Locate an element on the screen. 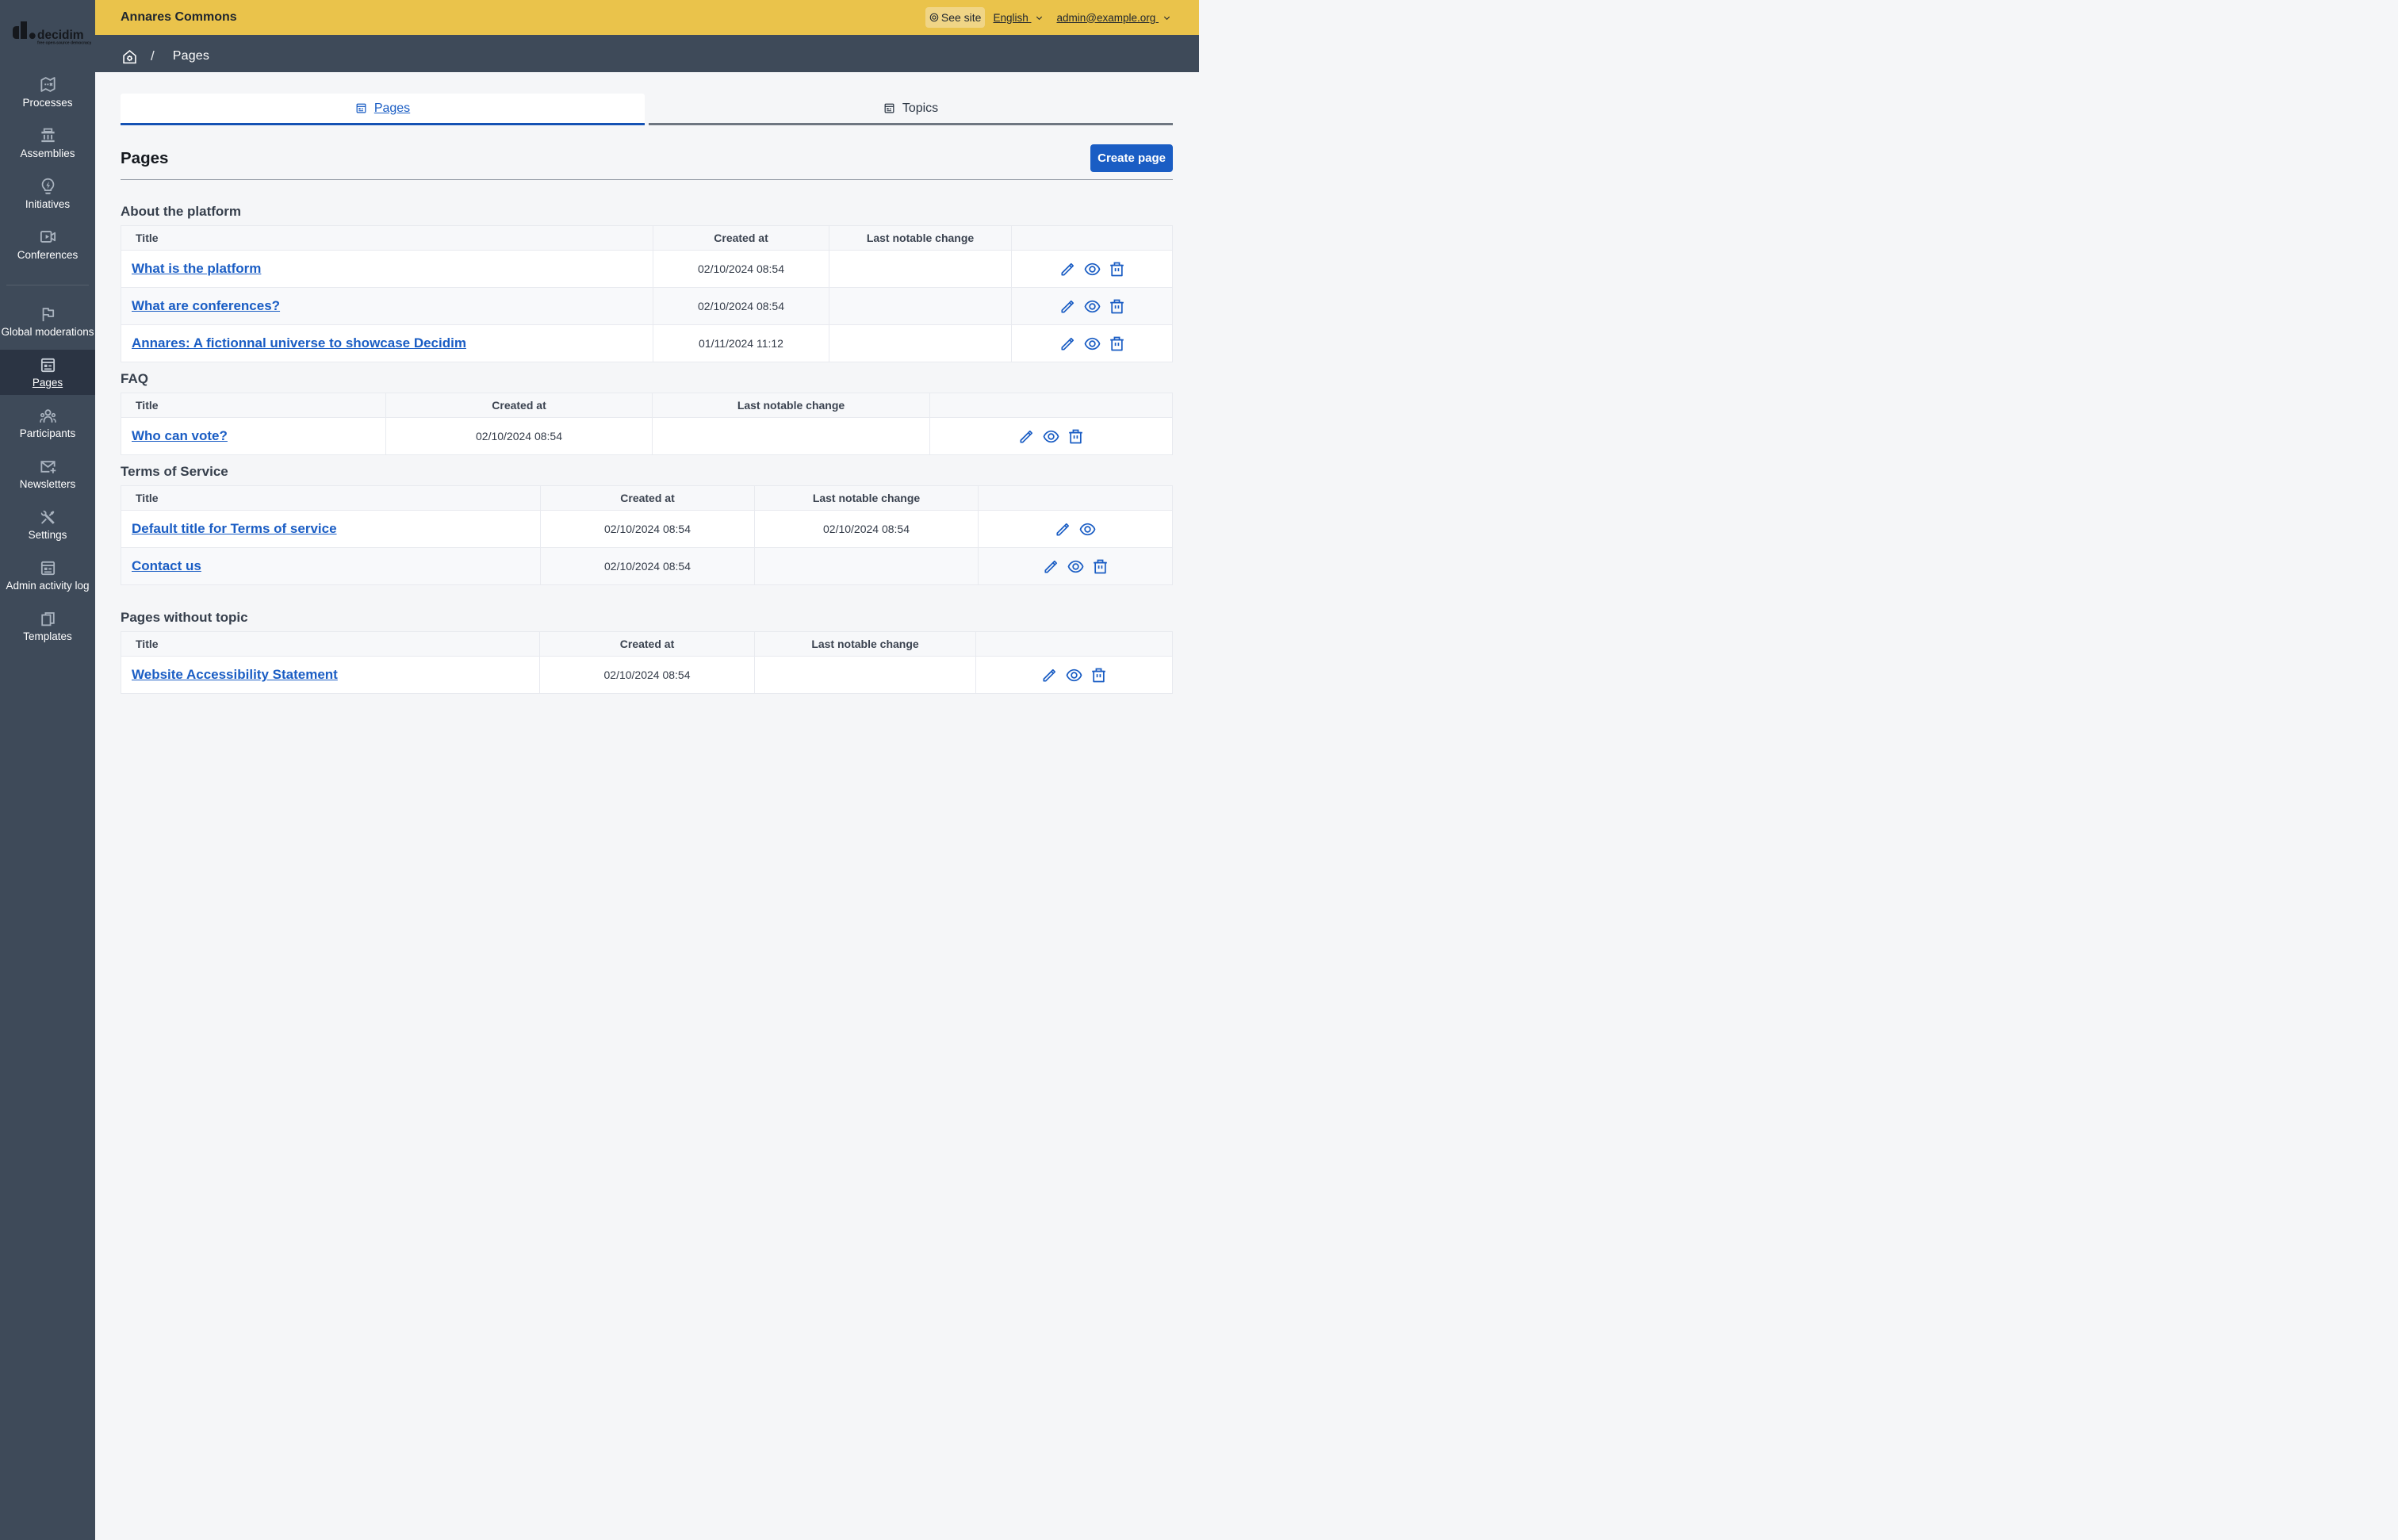 This screenshot has width=2398, height=1540. svg-text: free open-source democracy is located at coordinates (64, 43).